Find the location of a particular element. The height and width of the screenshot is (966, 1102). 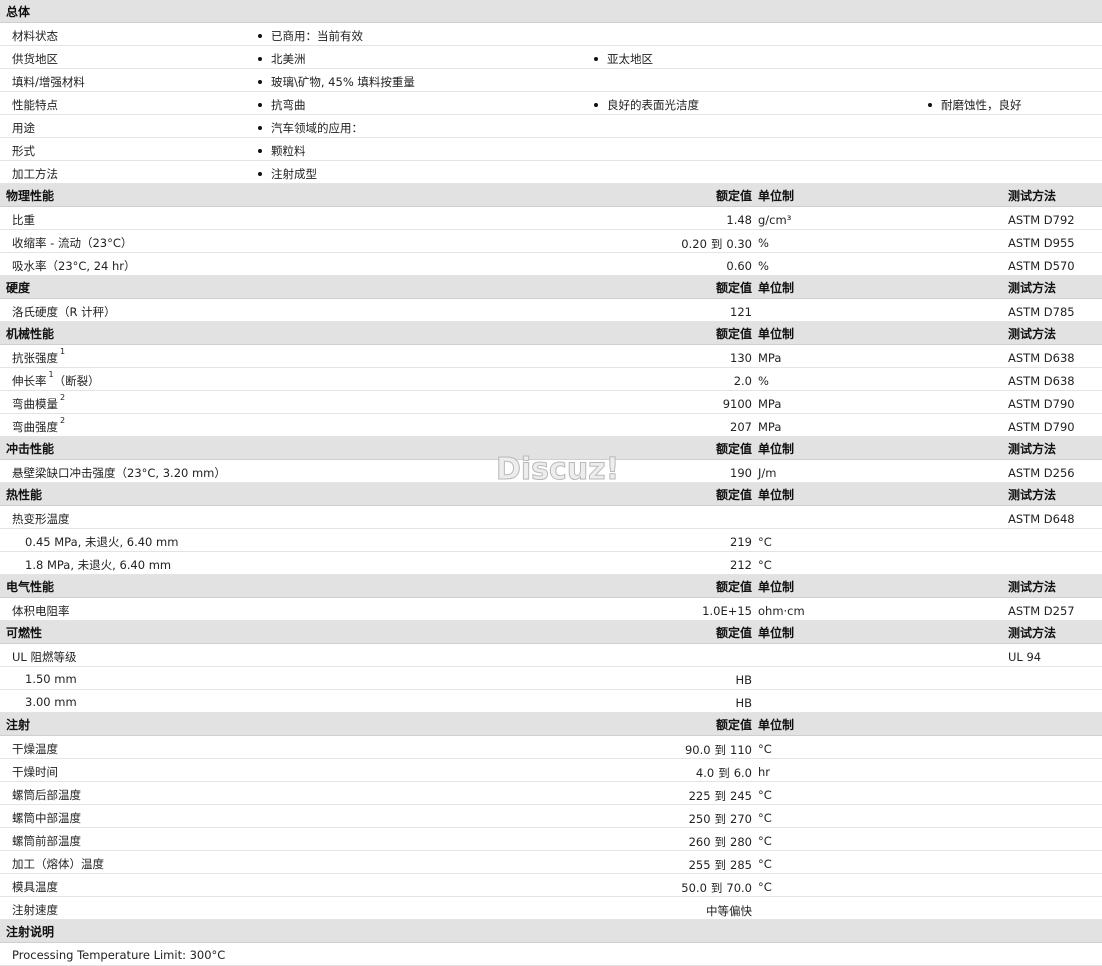

property-label: 弯曲模量 2 is located at coordinates (38, 402).